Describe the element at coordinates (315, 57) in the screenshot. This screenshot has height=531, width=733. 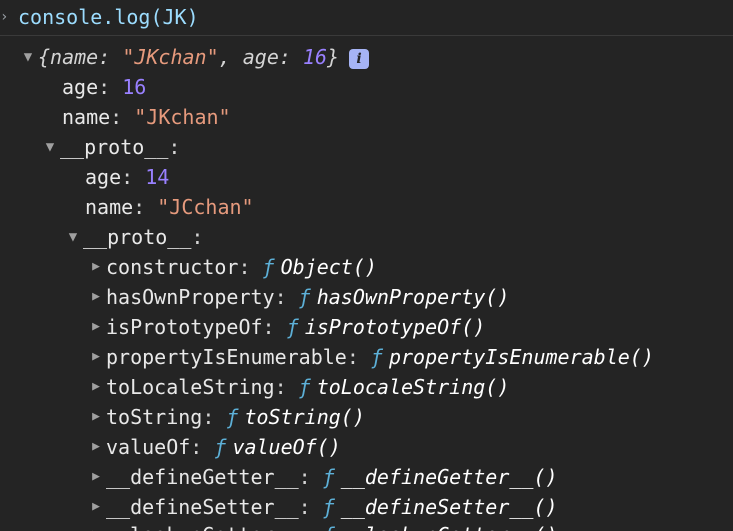
I see `preview-value-age: 16` at that location.